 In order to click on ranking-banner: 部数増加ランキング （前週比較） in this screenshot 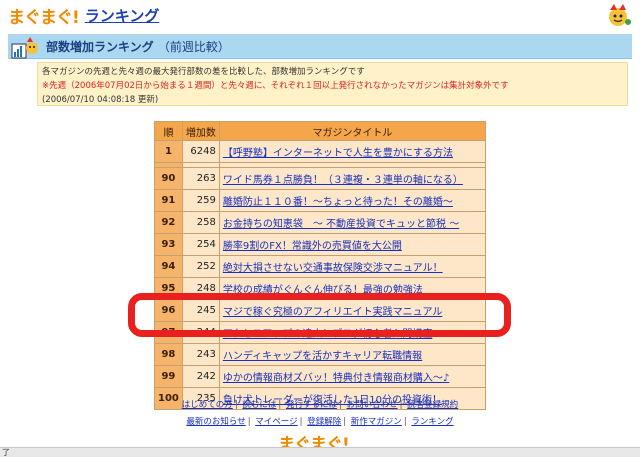, I will do `click(320, 46)`.